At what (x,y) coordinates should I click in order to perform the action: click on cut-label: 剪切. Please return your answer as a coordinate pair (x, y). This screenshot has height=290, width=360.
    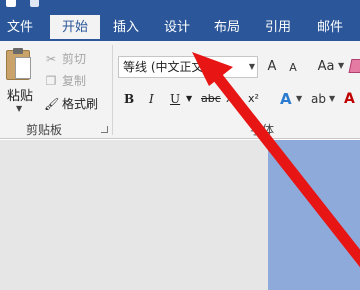
    Looking at the image, I should click on (74, 59).